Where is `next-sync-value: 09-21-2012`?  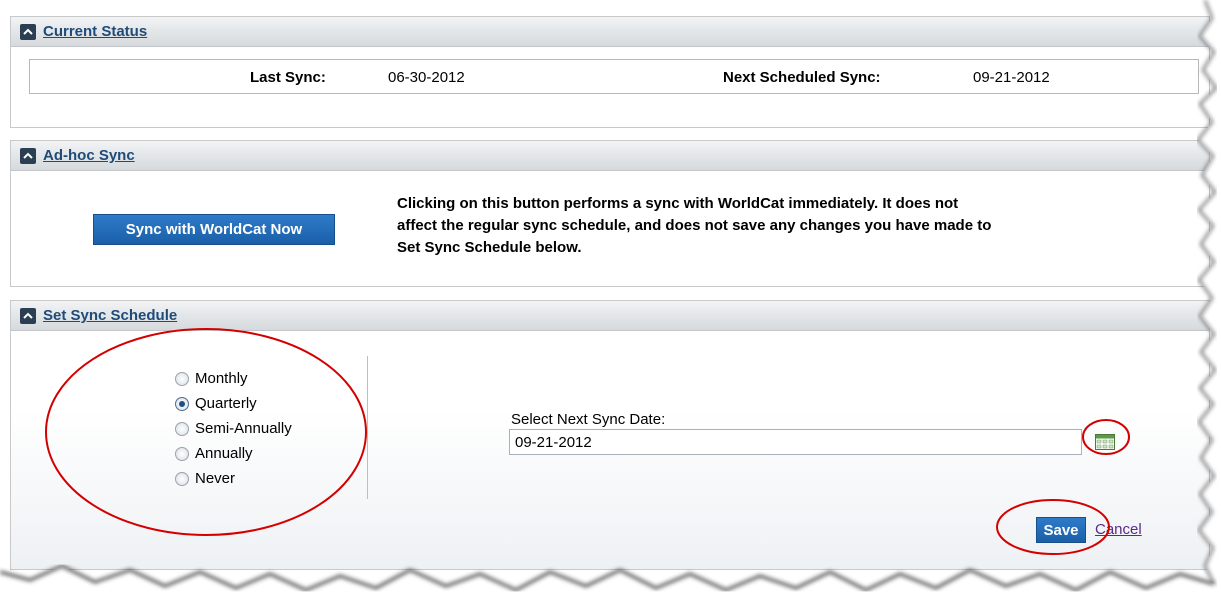
next-sync-value: 09-21-2012 is located at coordinates (1011, 77).